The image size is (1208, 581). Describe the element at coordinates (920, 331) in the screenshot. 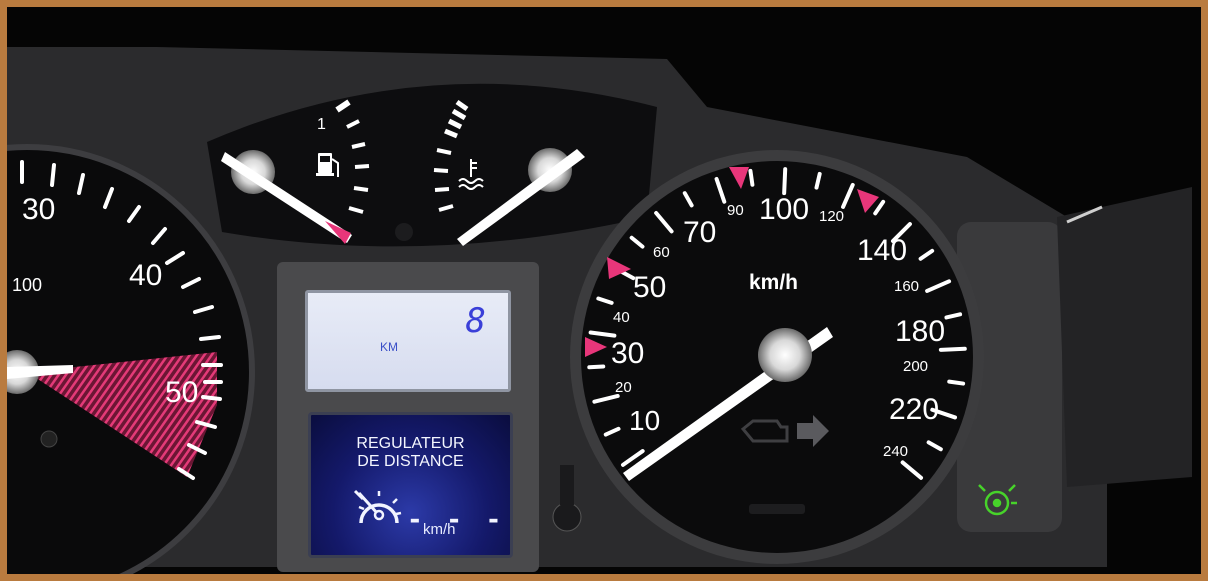

I see `speed-label-180: 180` at that location.